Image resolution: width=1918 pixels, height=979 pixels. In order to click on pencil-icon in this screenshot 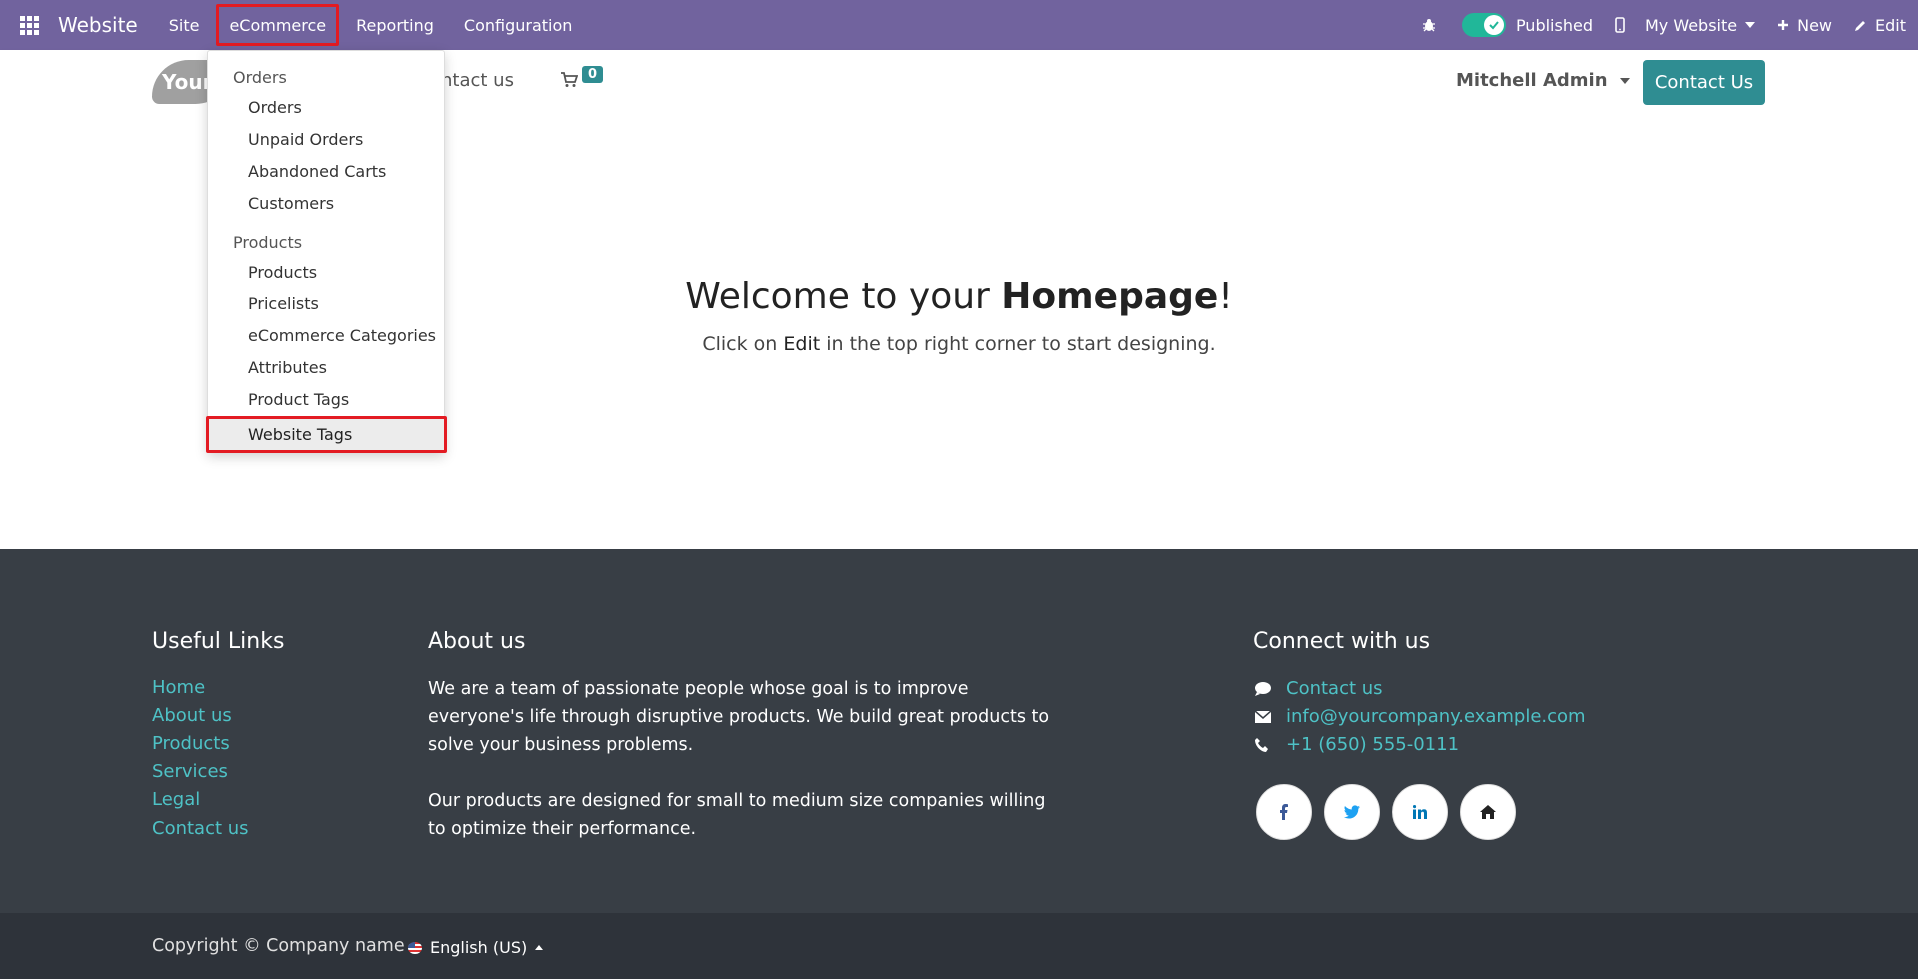, I will do `click(1860, 25)`.